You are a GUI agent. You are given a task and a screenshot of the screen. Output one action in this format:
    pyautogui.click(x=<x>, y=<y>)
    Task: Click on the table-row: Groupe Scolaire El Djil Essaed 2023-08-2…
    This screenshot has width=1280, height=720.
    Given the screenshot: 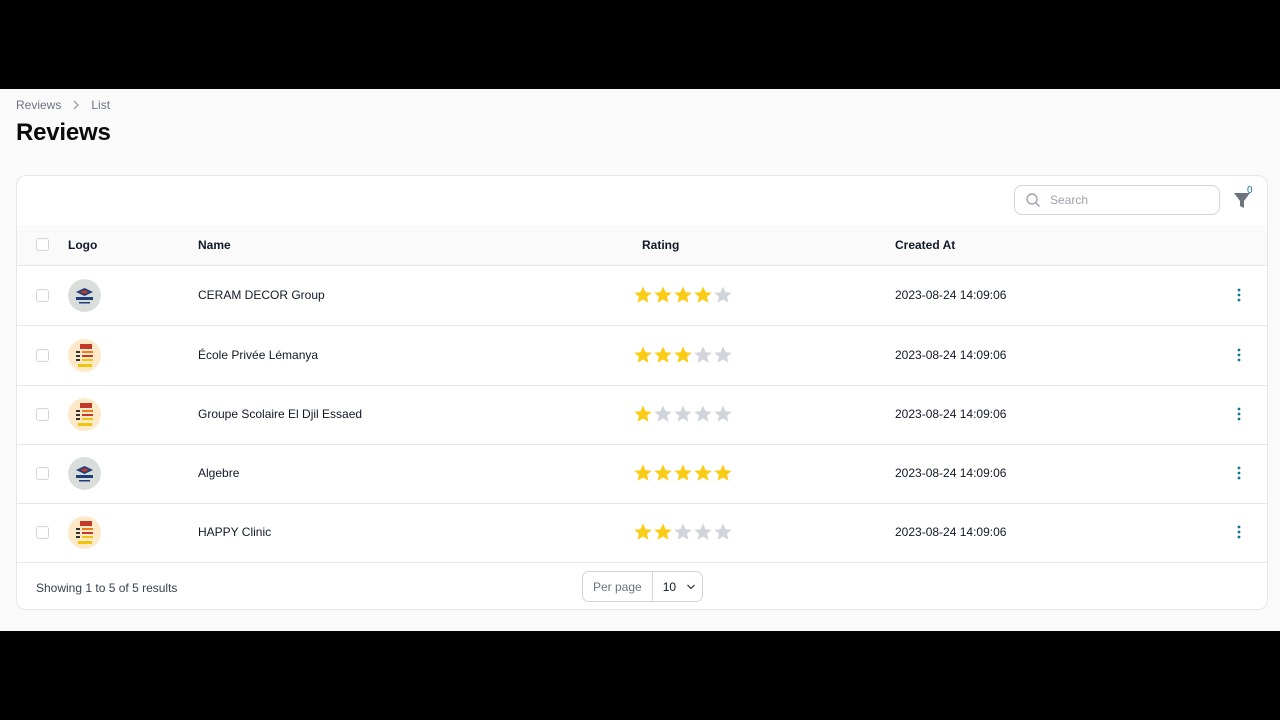 What is the action you would take?
    pyautogui.click(x=642, y=415)
    